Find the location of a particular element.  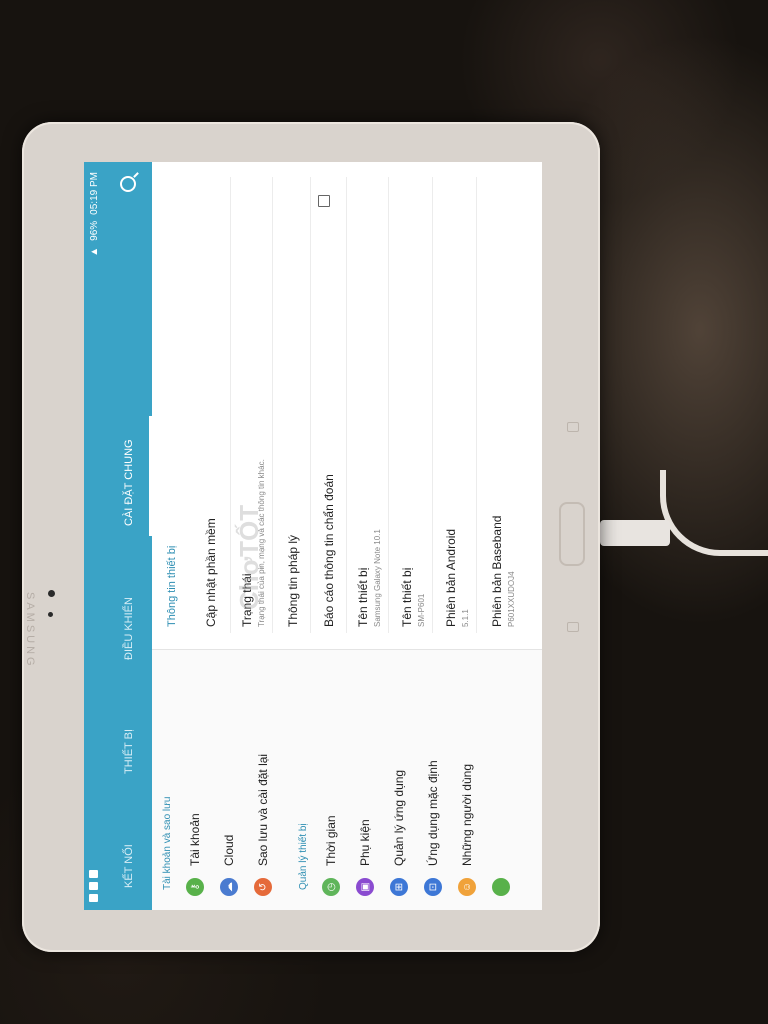

item-subtitle: SM-P601 is located at coordinates (421, 610).